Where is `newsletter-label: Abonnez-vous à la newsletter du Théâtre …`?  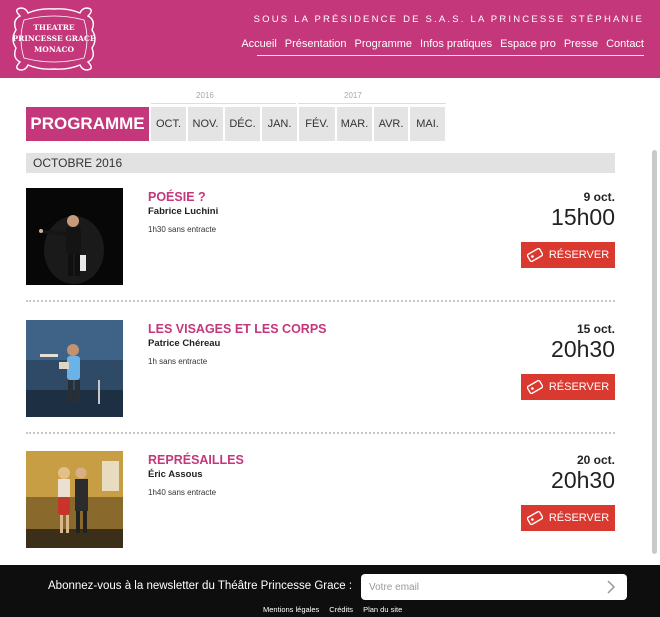 newsletter-label: Abonnez-vous à la newsletter du Théâtre … is located at coordinates (200, 586).